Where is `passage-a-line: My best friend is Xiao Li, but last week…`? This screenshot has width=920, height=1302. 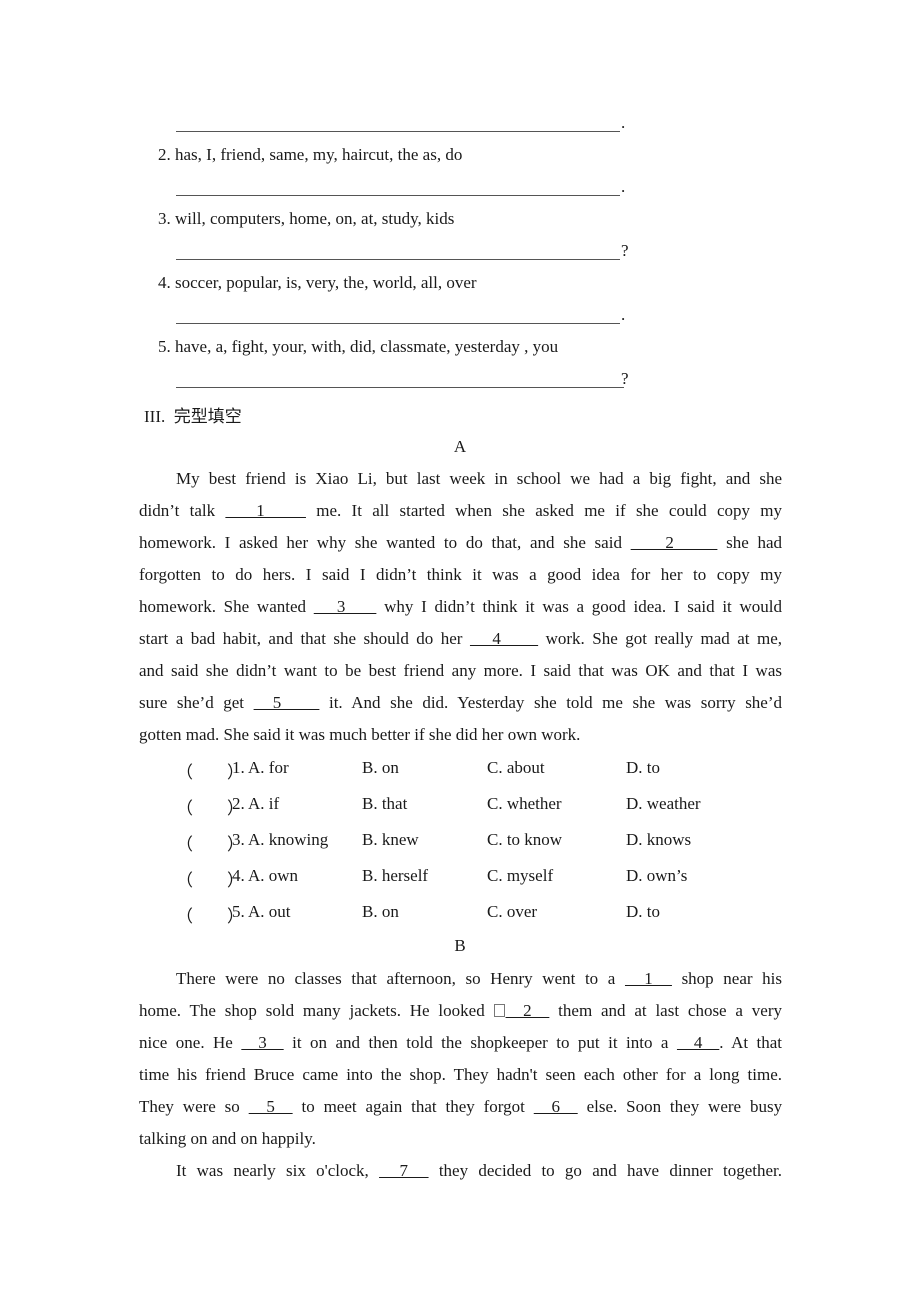
passage-a-line: My best friend is Xiao Li, but last week… is located at coordinates (479, 479).